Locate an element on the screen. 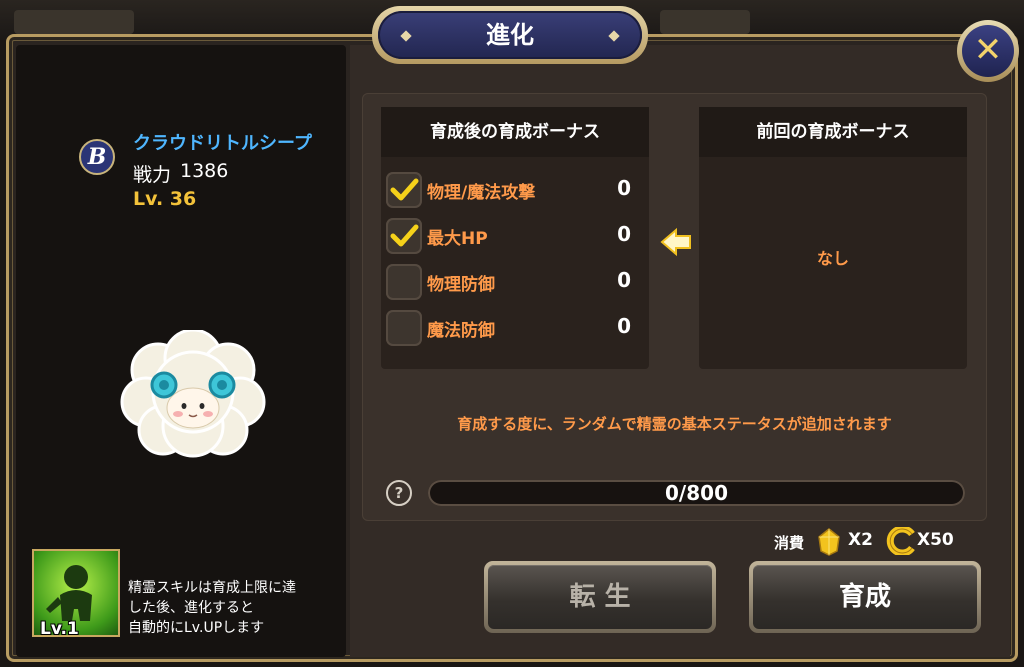 The height and width of the screenshot is (667, 1024). stat-row: 物理/魔法攻撃 0 is located at coordinates (515, 189).